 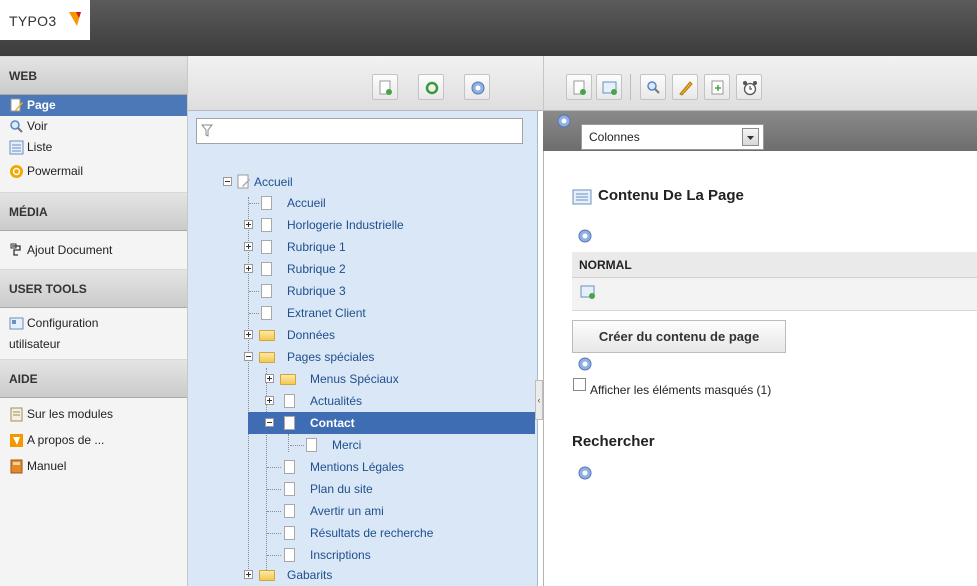 What do you see at coordinates (320, 182) in the screenshot?
I see `tree-root: Accueil` at bounding box center [320, 182].